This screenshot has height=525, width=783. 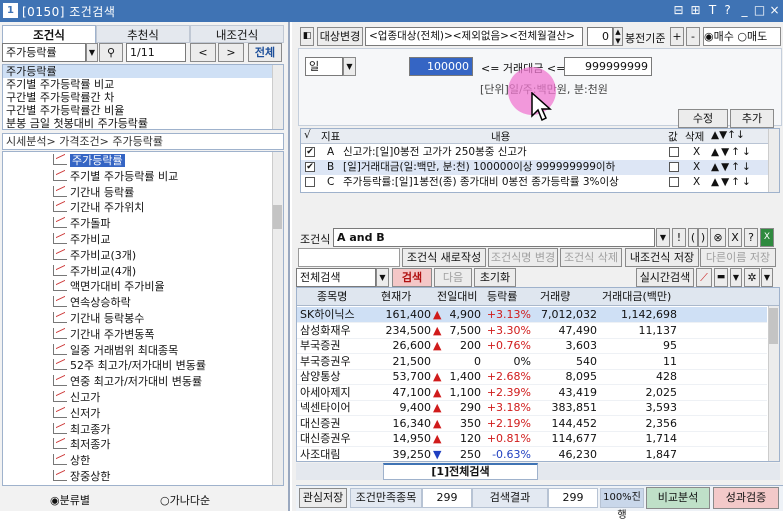 What do you see at coordinates (323, 498) in the screenshot?
I see `save-favorites-button: 관심저장` at bounding box center [323, 498].